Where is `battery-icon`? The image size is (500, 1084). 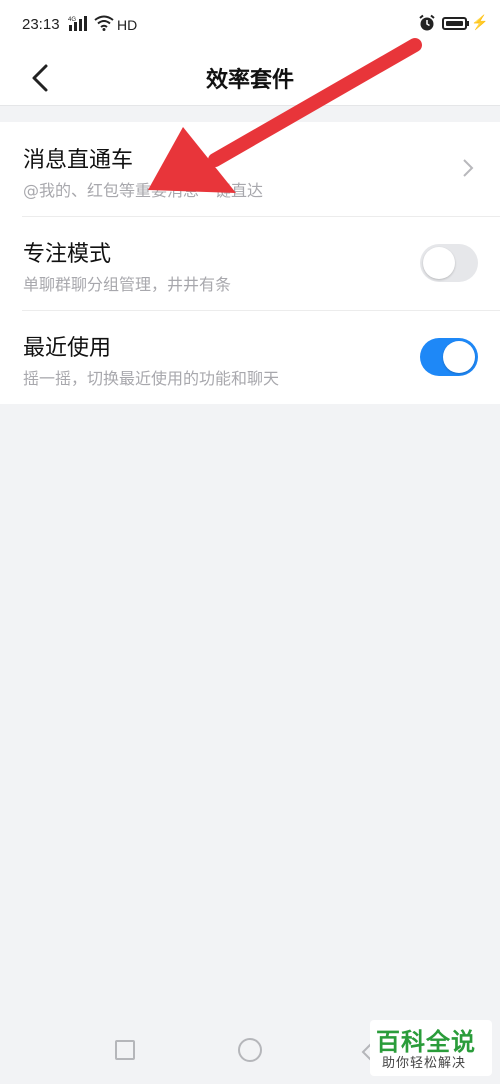
battery-icon is located at coordinates (454, 23).